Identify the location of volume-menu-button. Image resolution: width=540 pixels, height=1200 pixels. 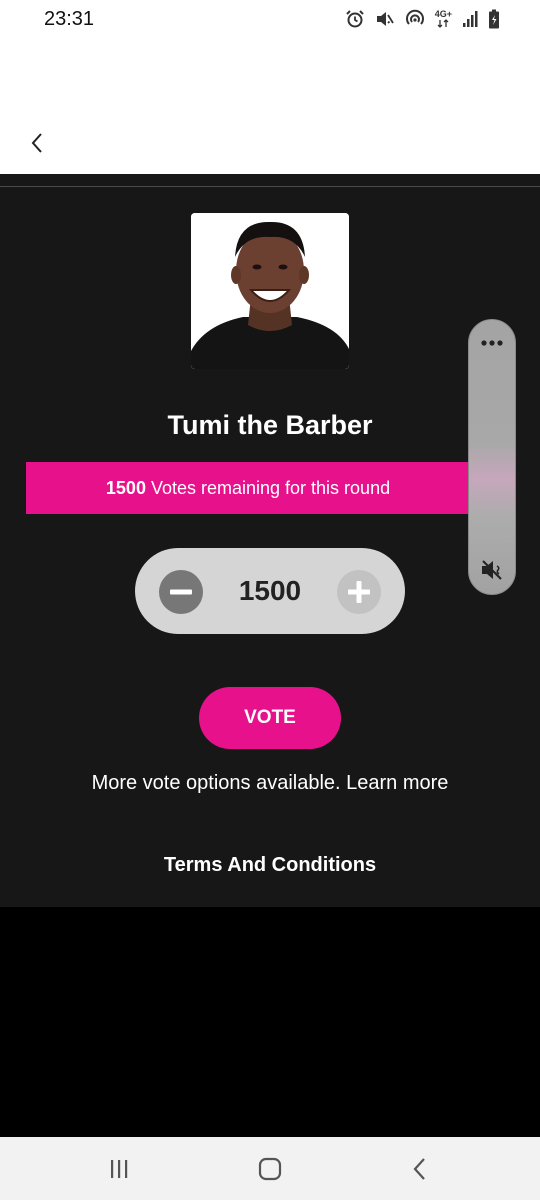
(492, 342).